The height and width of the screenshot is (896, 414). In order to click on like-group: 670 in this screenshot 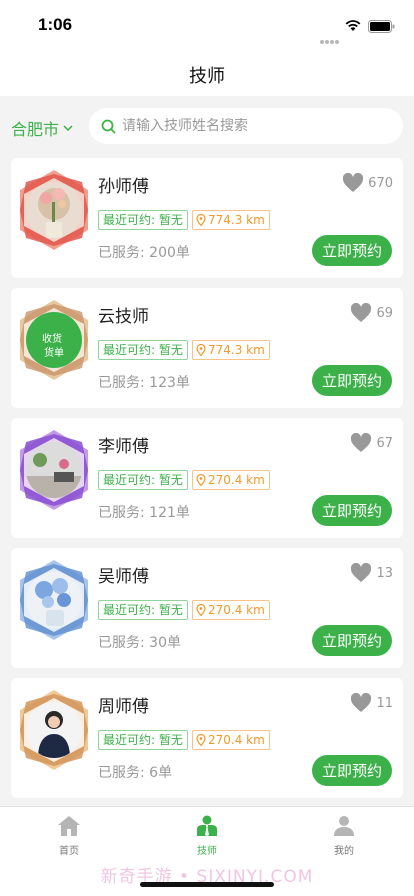, I will do `click(367, 183)`.